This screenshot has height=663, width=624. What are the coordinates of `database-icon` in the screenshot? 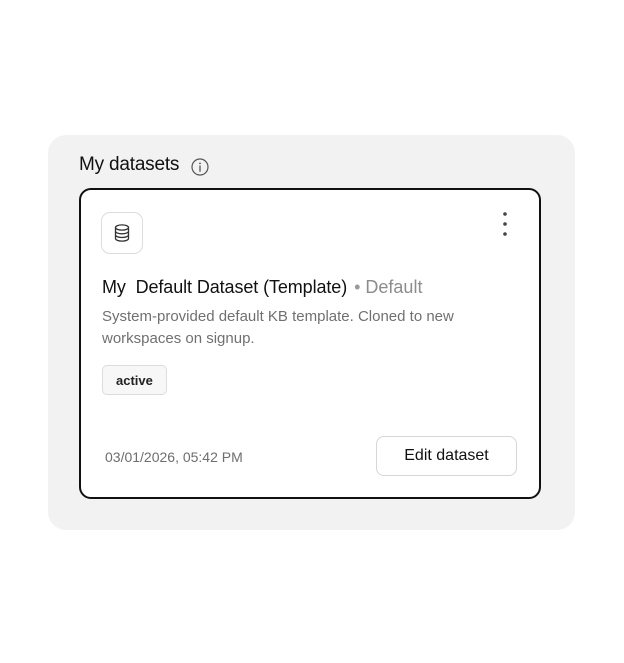 It's located at (122, 233).